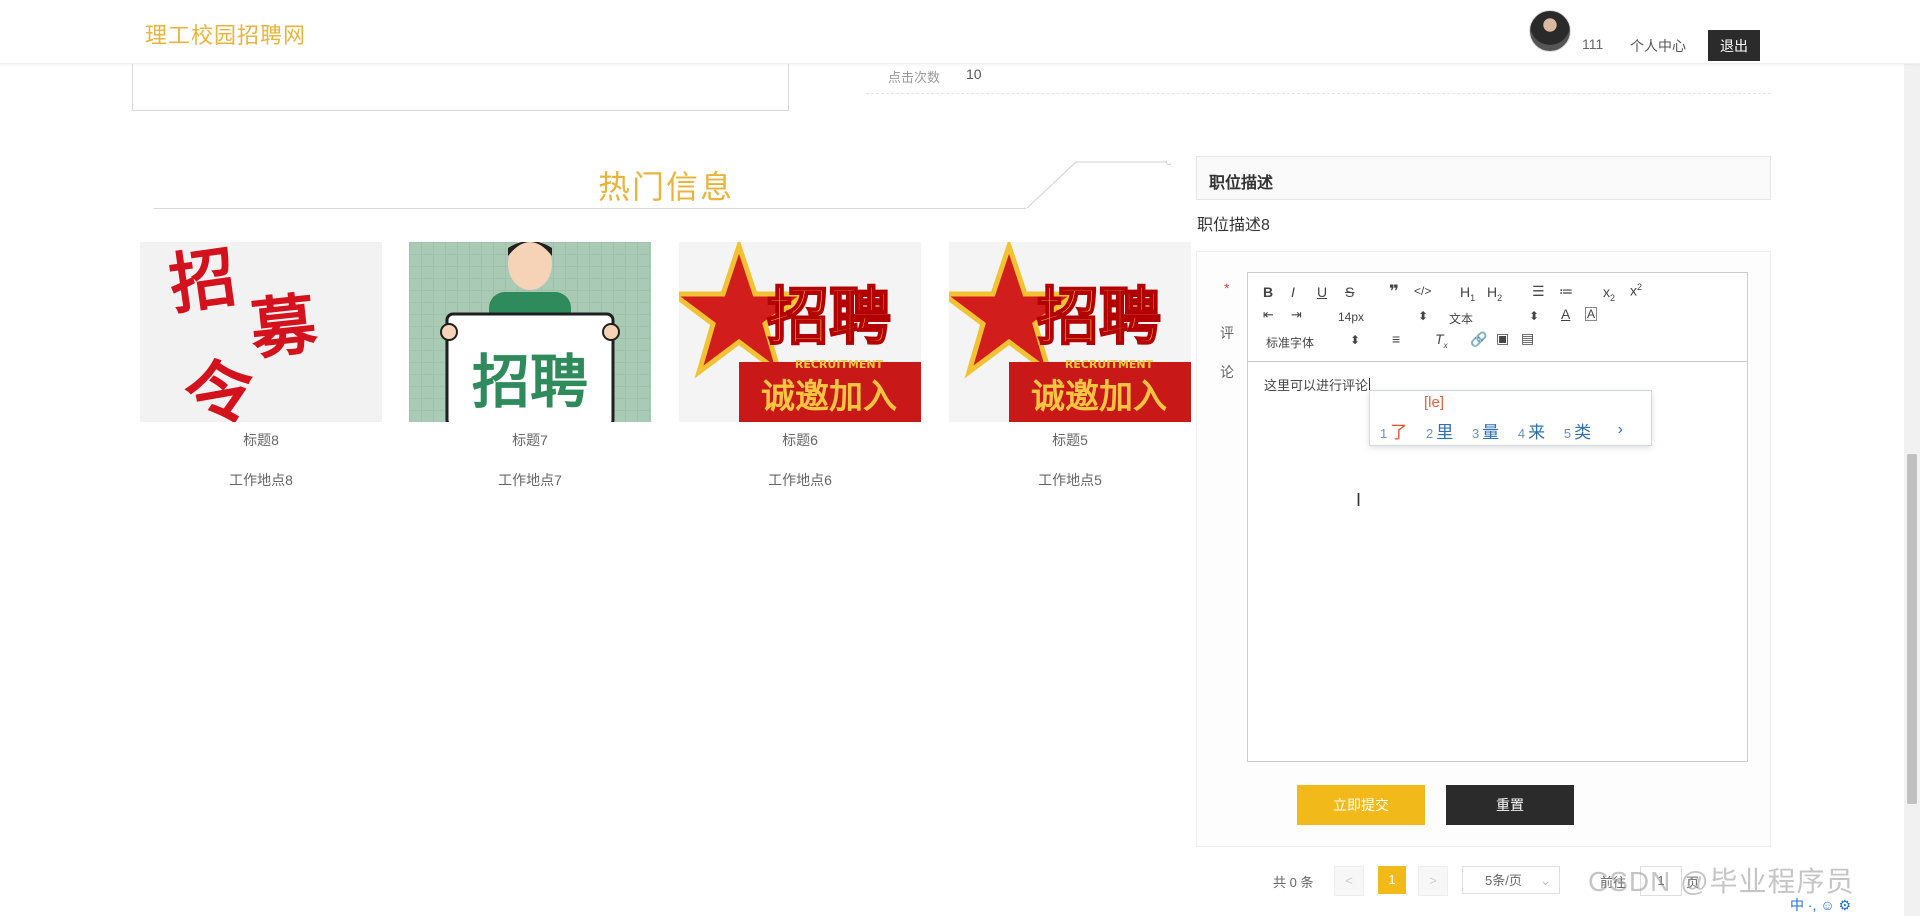 This screenshot has height=916, width=1920. Describe the element at coordinates (1433, 881) in the screenshot. I see `pagination-next-button: >` at that location.